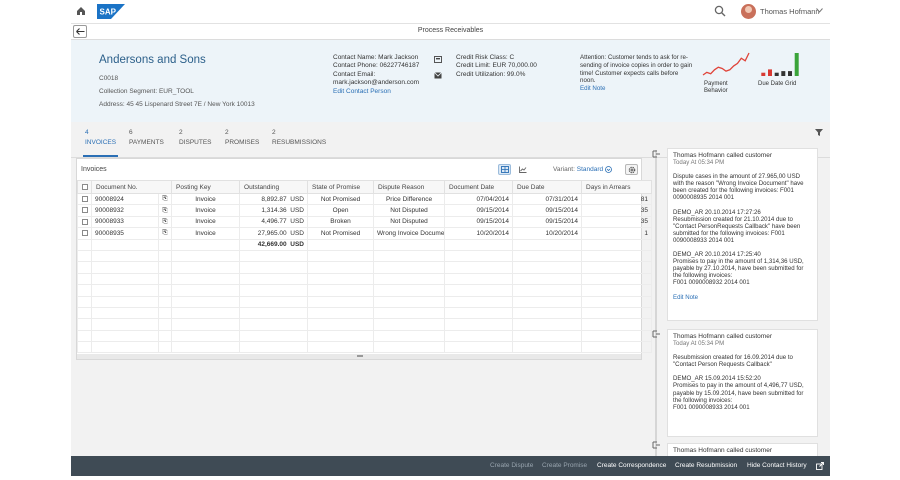  I want to click on sap-logo: SAP, so click(111, 11).